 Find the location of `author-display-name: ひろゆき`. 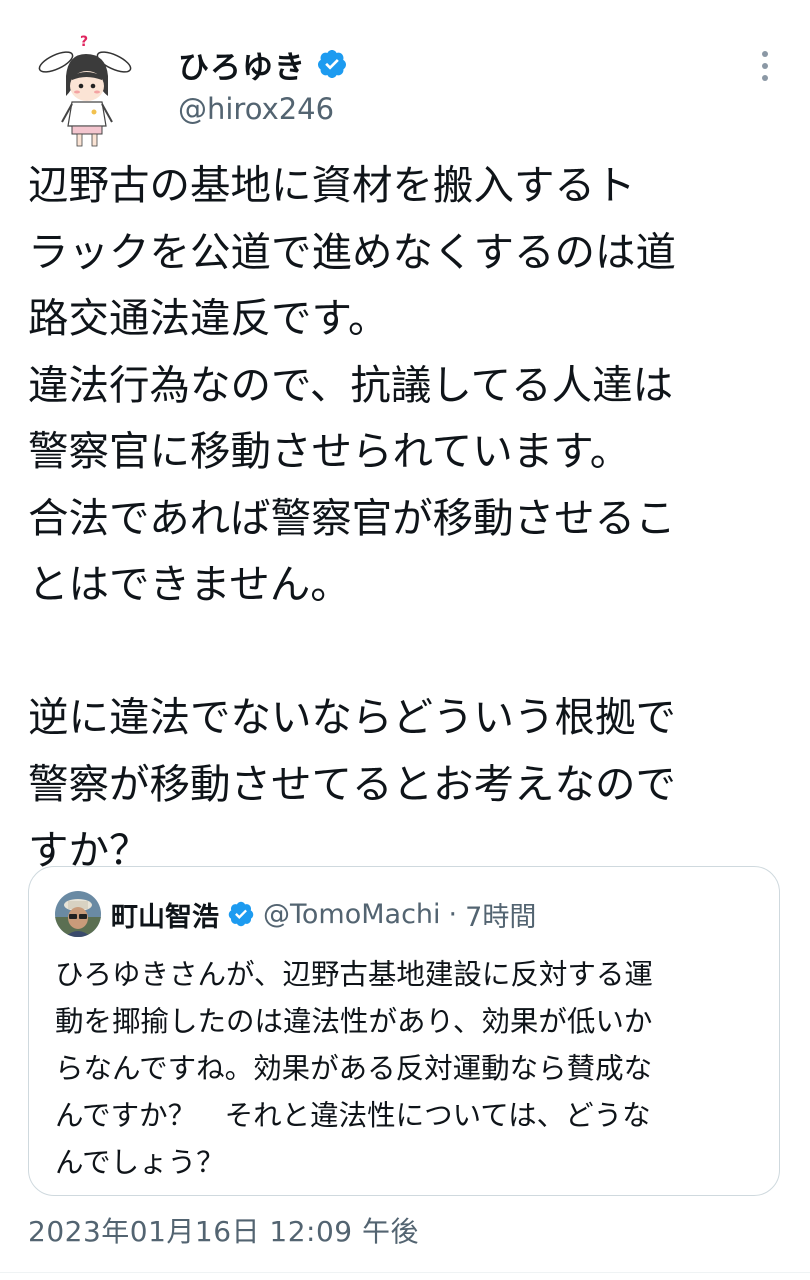

author-display-name: ひろゆき is located at coordinates (242, 64).